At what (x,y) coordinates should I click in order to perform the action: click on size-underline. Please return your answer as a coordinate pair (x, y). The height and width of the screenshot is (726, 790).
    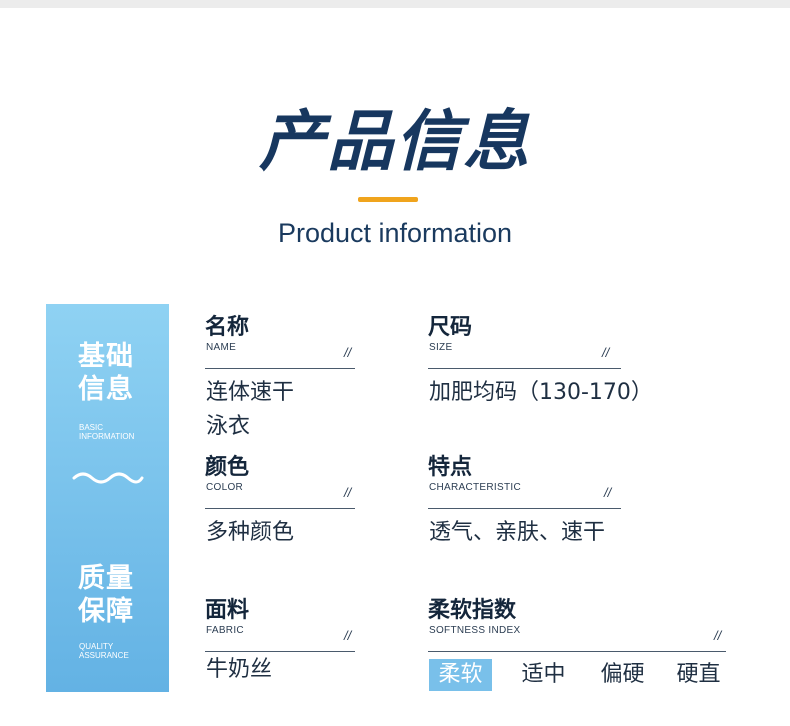
    Looking at the image, I should click on (524, 368).